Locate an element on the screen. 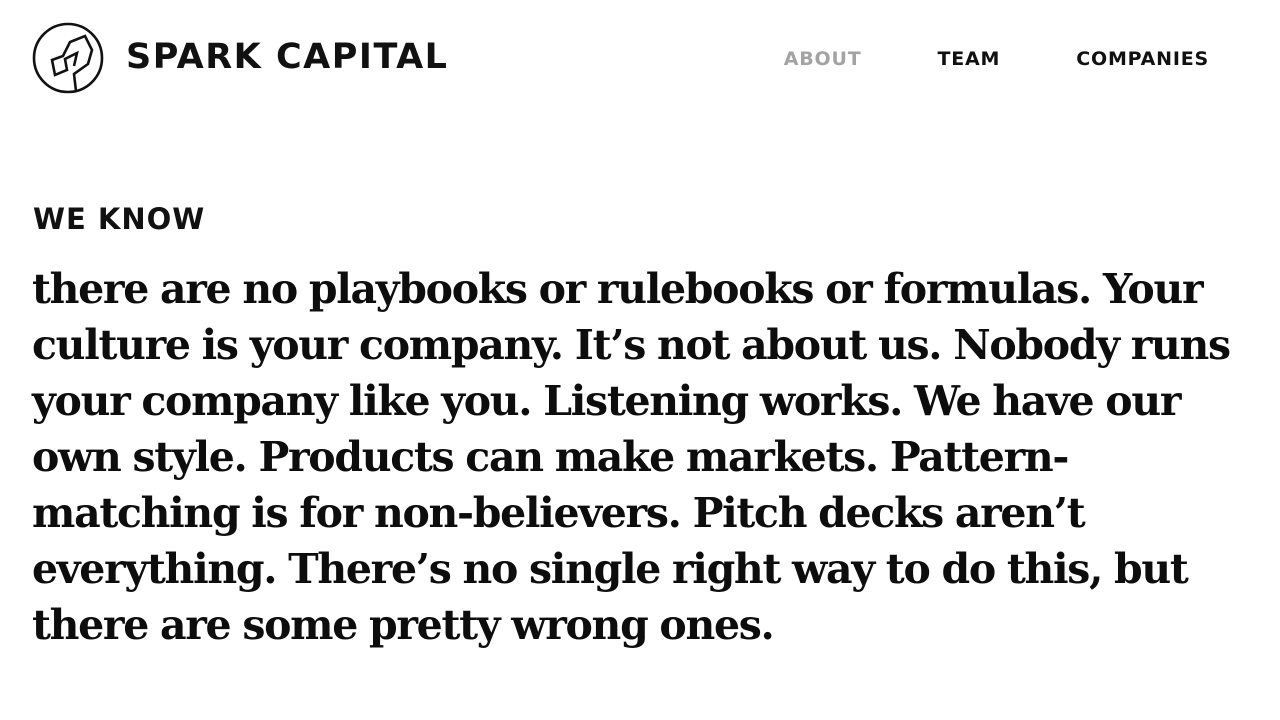 The width and height of the screenshot is (1280, 720). nav-item-companies: COMPANIES is located at coordinates (1142, 59).